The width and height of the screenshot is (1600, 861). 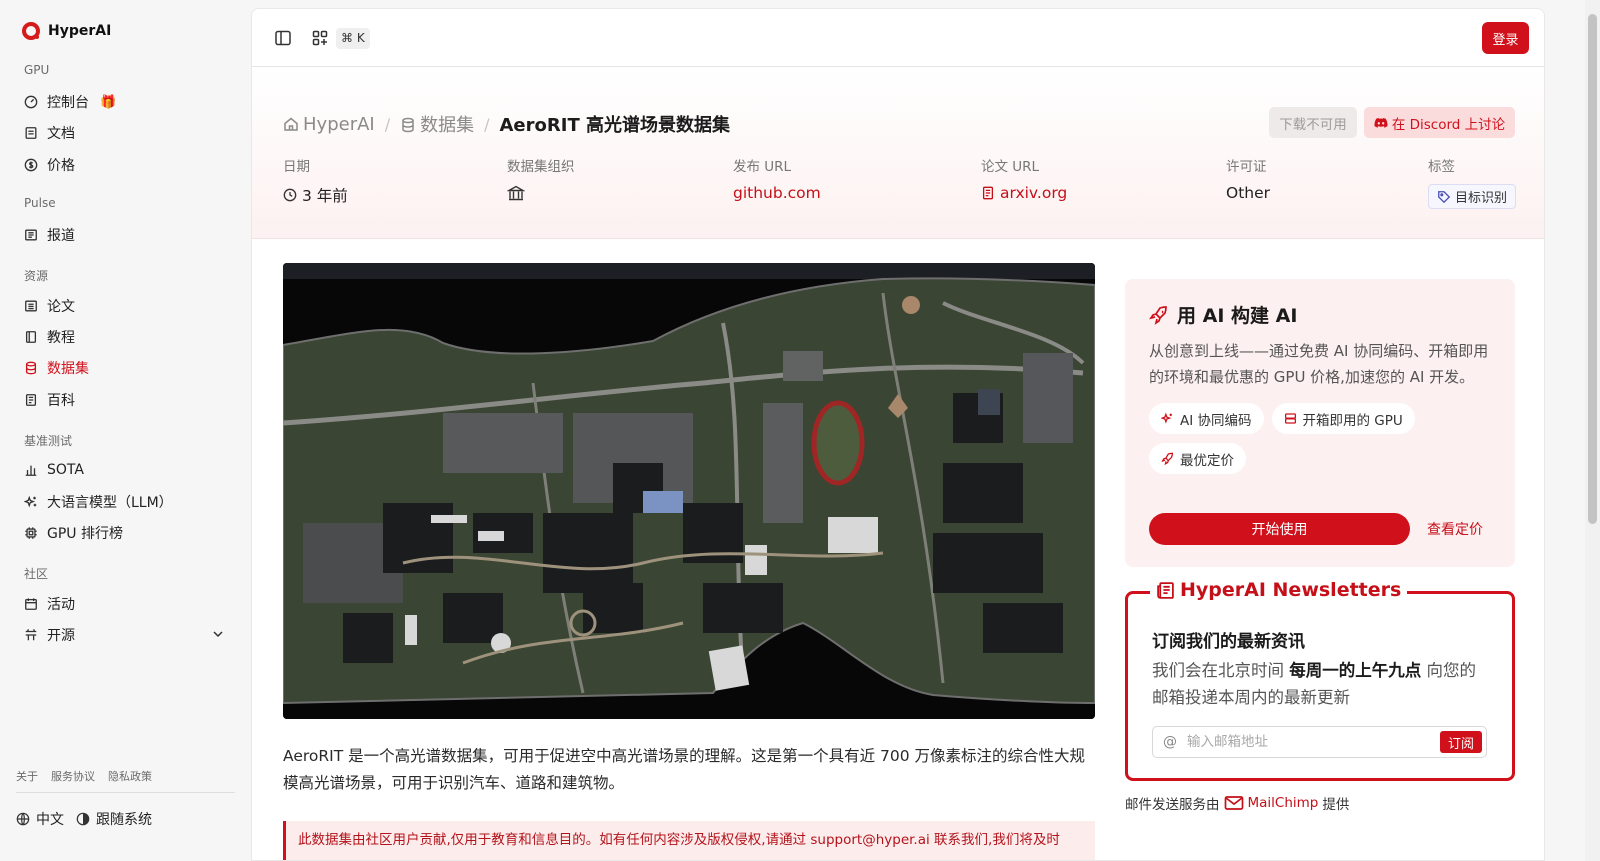 I want to click on terms-link: 服务协议, so click(x=73, y=776).